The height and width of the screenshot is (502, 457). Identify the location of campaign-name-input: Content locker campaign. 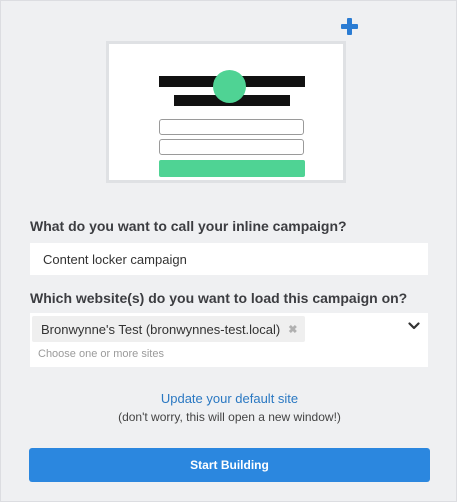
(229, 259).